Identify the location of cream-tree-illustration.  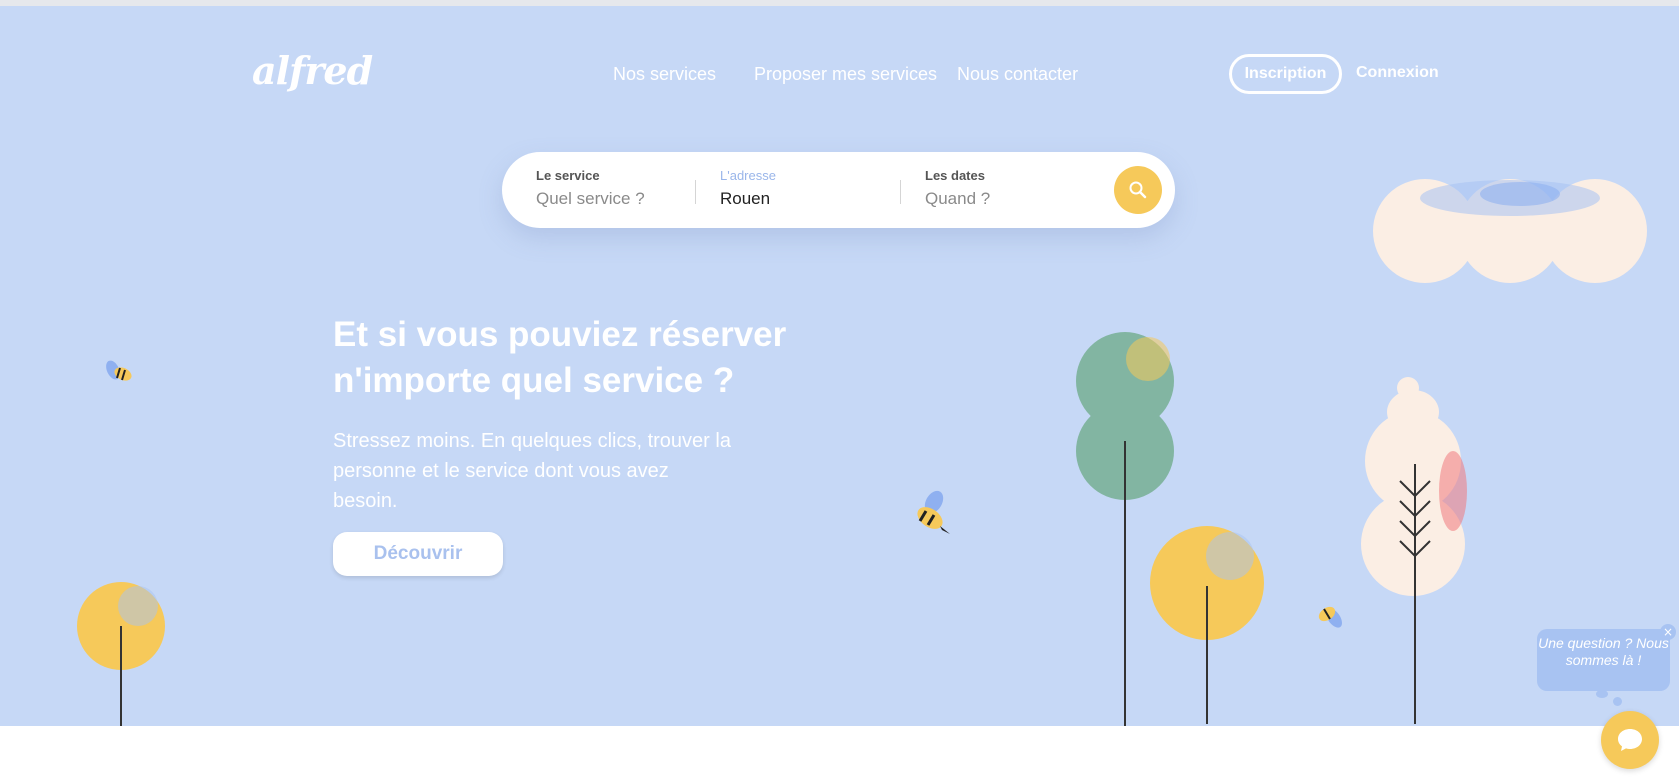
(1414, 550).